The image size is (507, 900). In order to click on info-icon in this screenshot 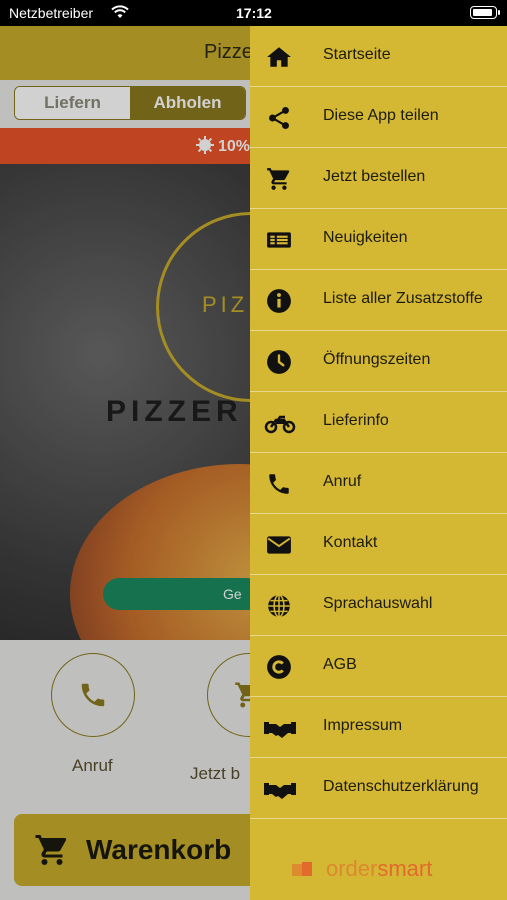, I will do `click(279, 301)`.